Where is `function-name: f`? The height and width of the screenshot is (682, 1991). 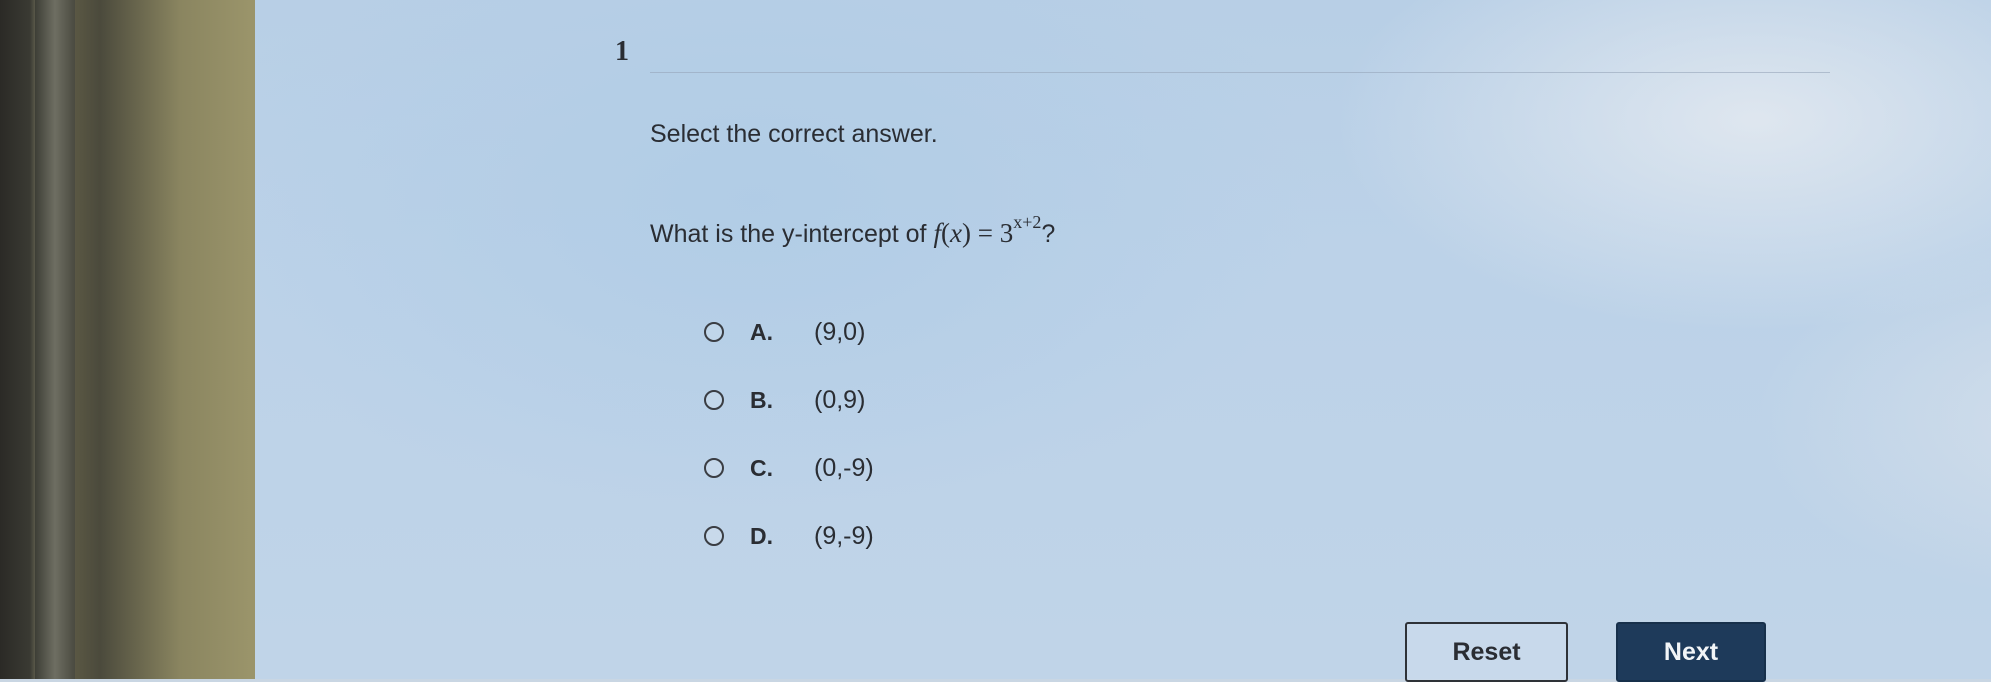
function-name: f is located at coordinates (937, 233).